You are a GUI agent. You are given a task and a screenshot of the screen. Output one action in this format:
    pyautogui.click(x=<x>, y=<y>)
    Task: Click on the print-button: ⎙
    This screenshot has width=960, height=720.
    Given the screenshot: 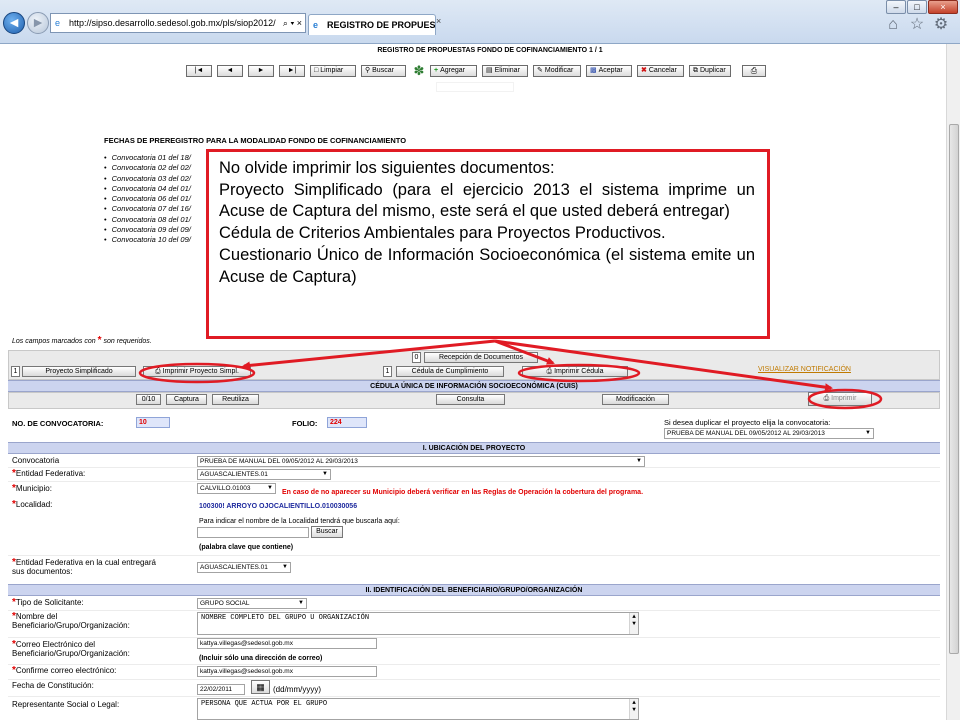 What is the action you would take?
    pyautogui.click(x=754, y=71)
    